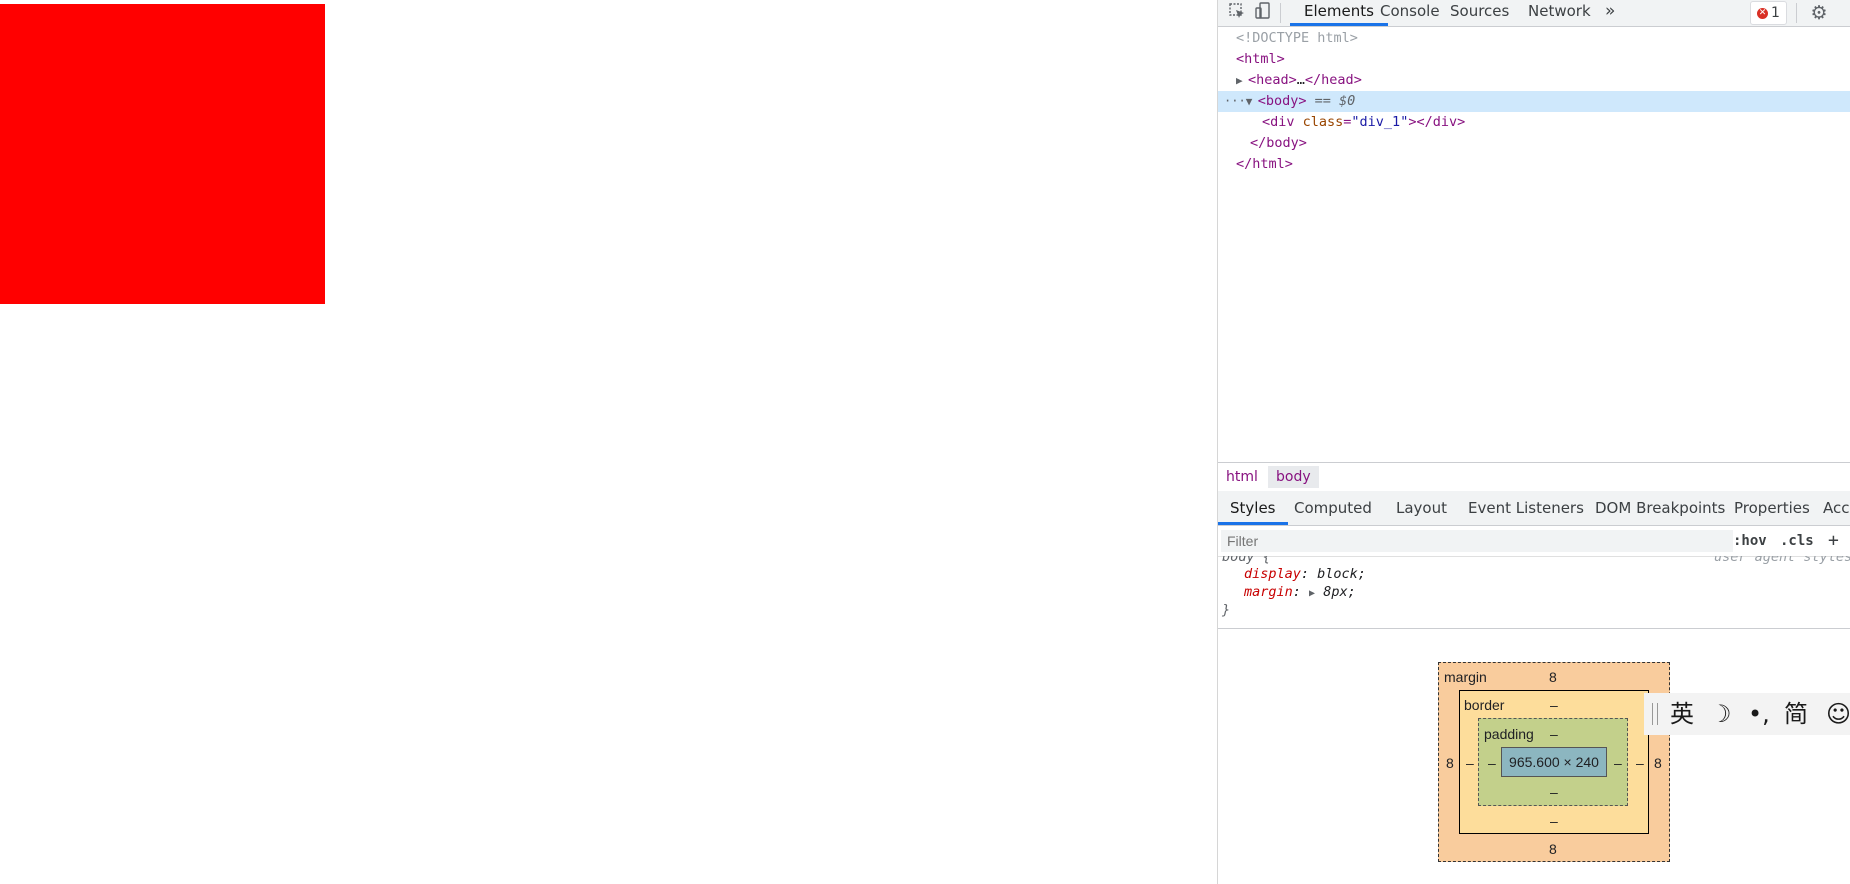 This screenshot has width=1850, height=884. I want to click on styles-filter-bar: :hov .cls +, so click(1534, 541).